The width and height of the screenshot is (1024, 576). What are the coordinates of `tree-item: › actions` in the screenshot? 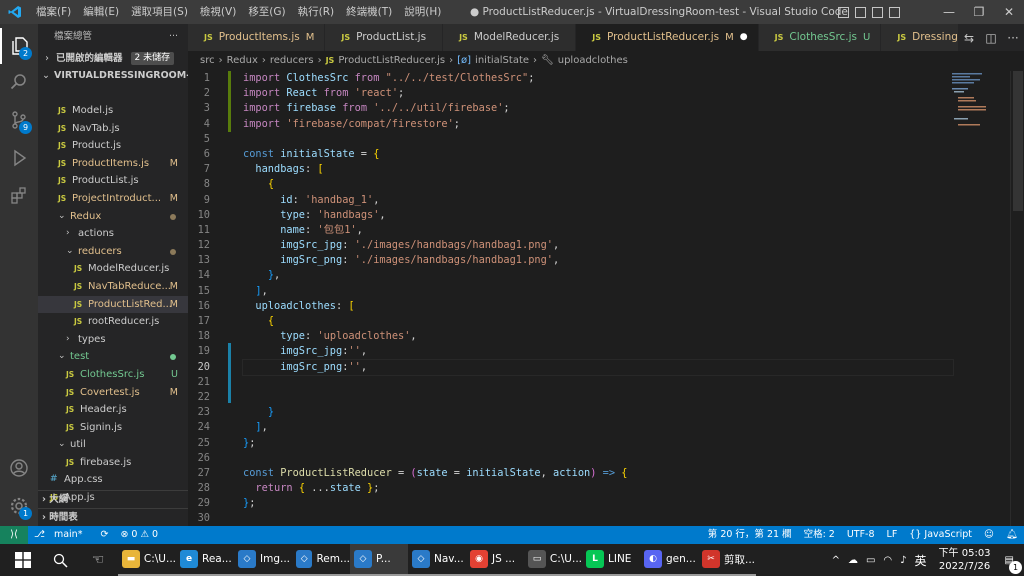 It's located at (113, 234).